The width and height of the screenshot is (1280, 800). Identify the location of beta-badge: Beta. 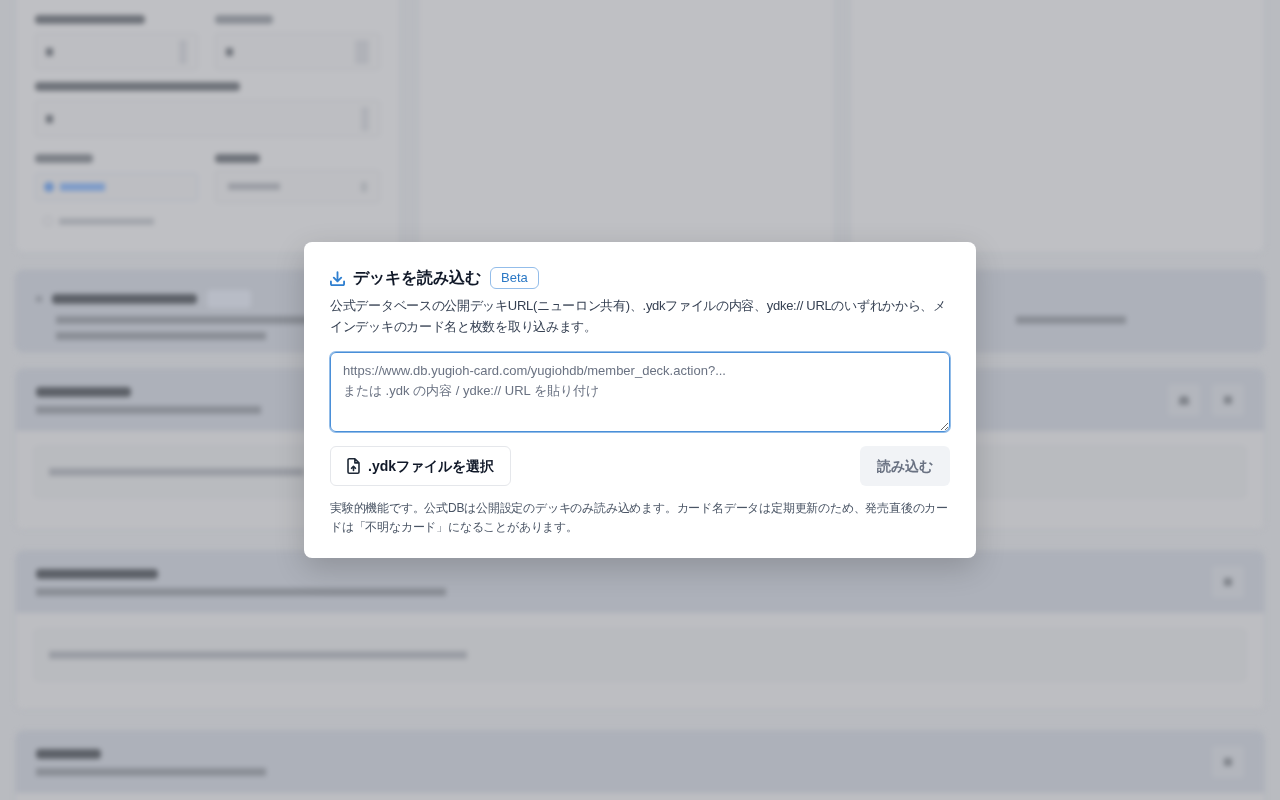
(514, 278).